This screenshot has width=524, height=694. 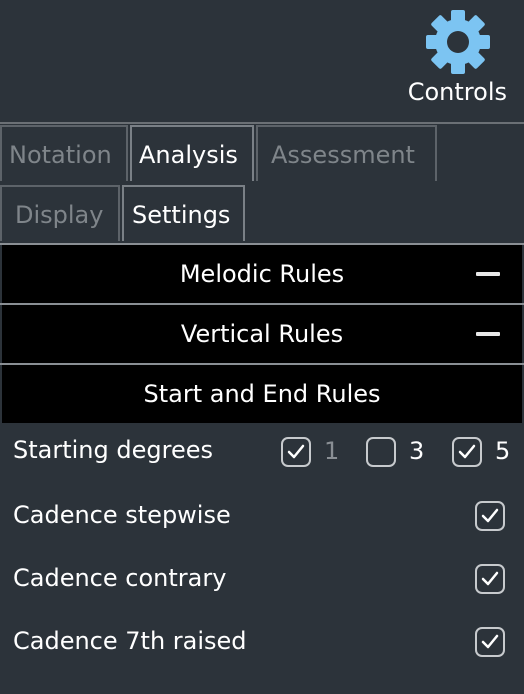 I want to click on degree-1-checkbox, so click(x=296, y=452).